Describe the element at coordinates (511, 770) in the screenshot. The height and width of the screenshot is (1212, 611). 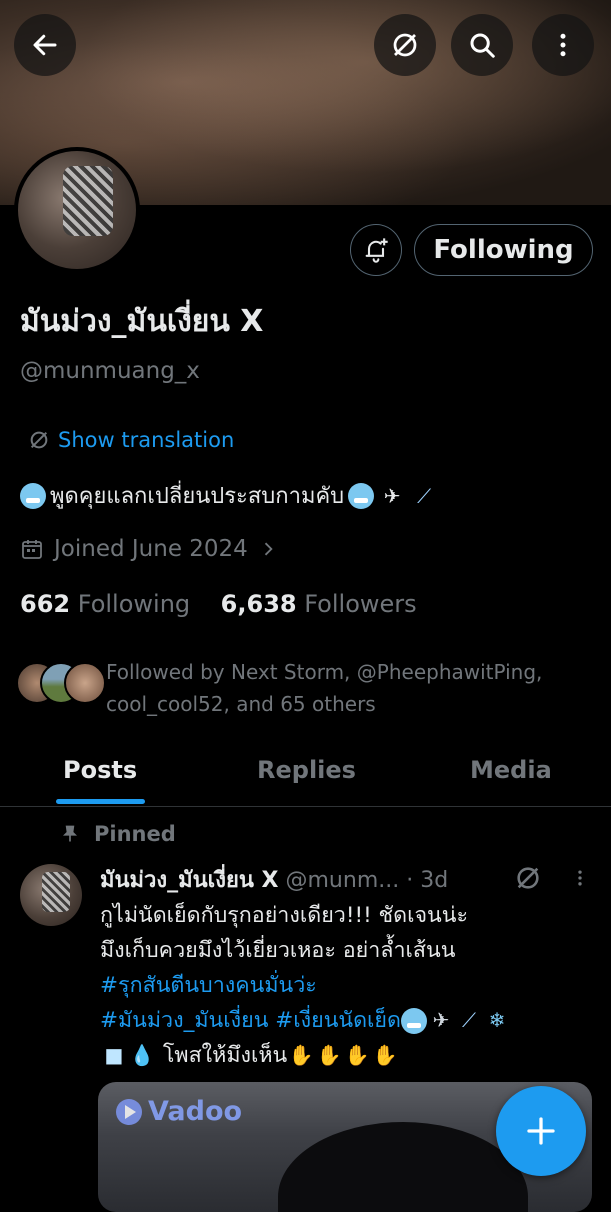
I see `tab-media: Media` at that location.